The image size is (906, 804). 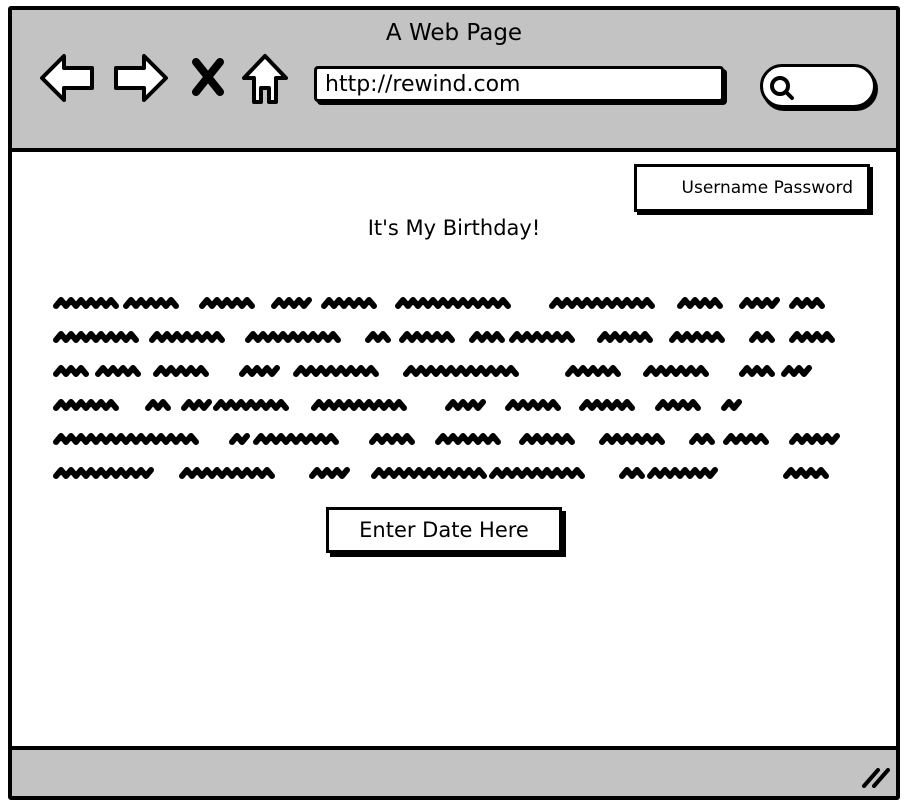 I want to click on close-x-icon, so click(x=208, y=78).